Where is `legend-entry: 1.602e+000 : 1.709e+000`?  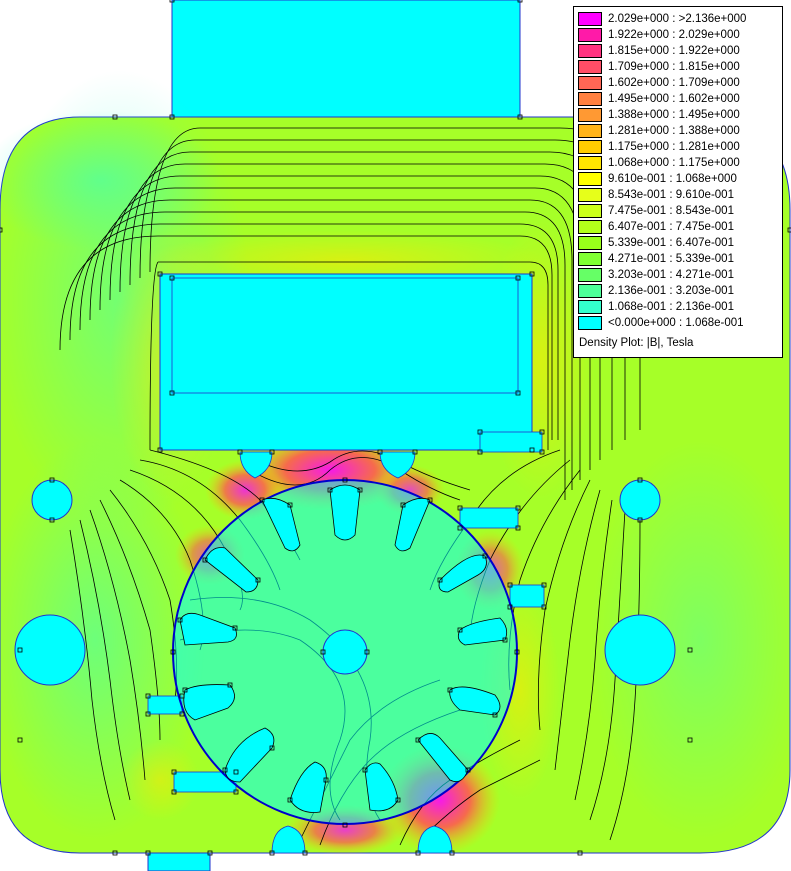 legend-entry: 1.602e+000 : 1.709e+000 is located at coordinates (659, 83).